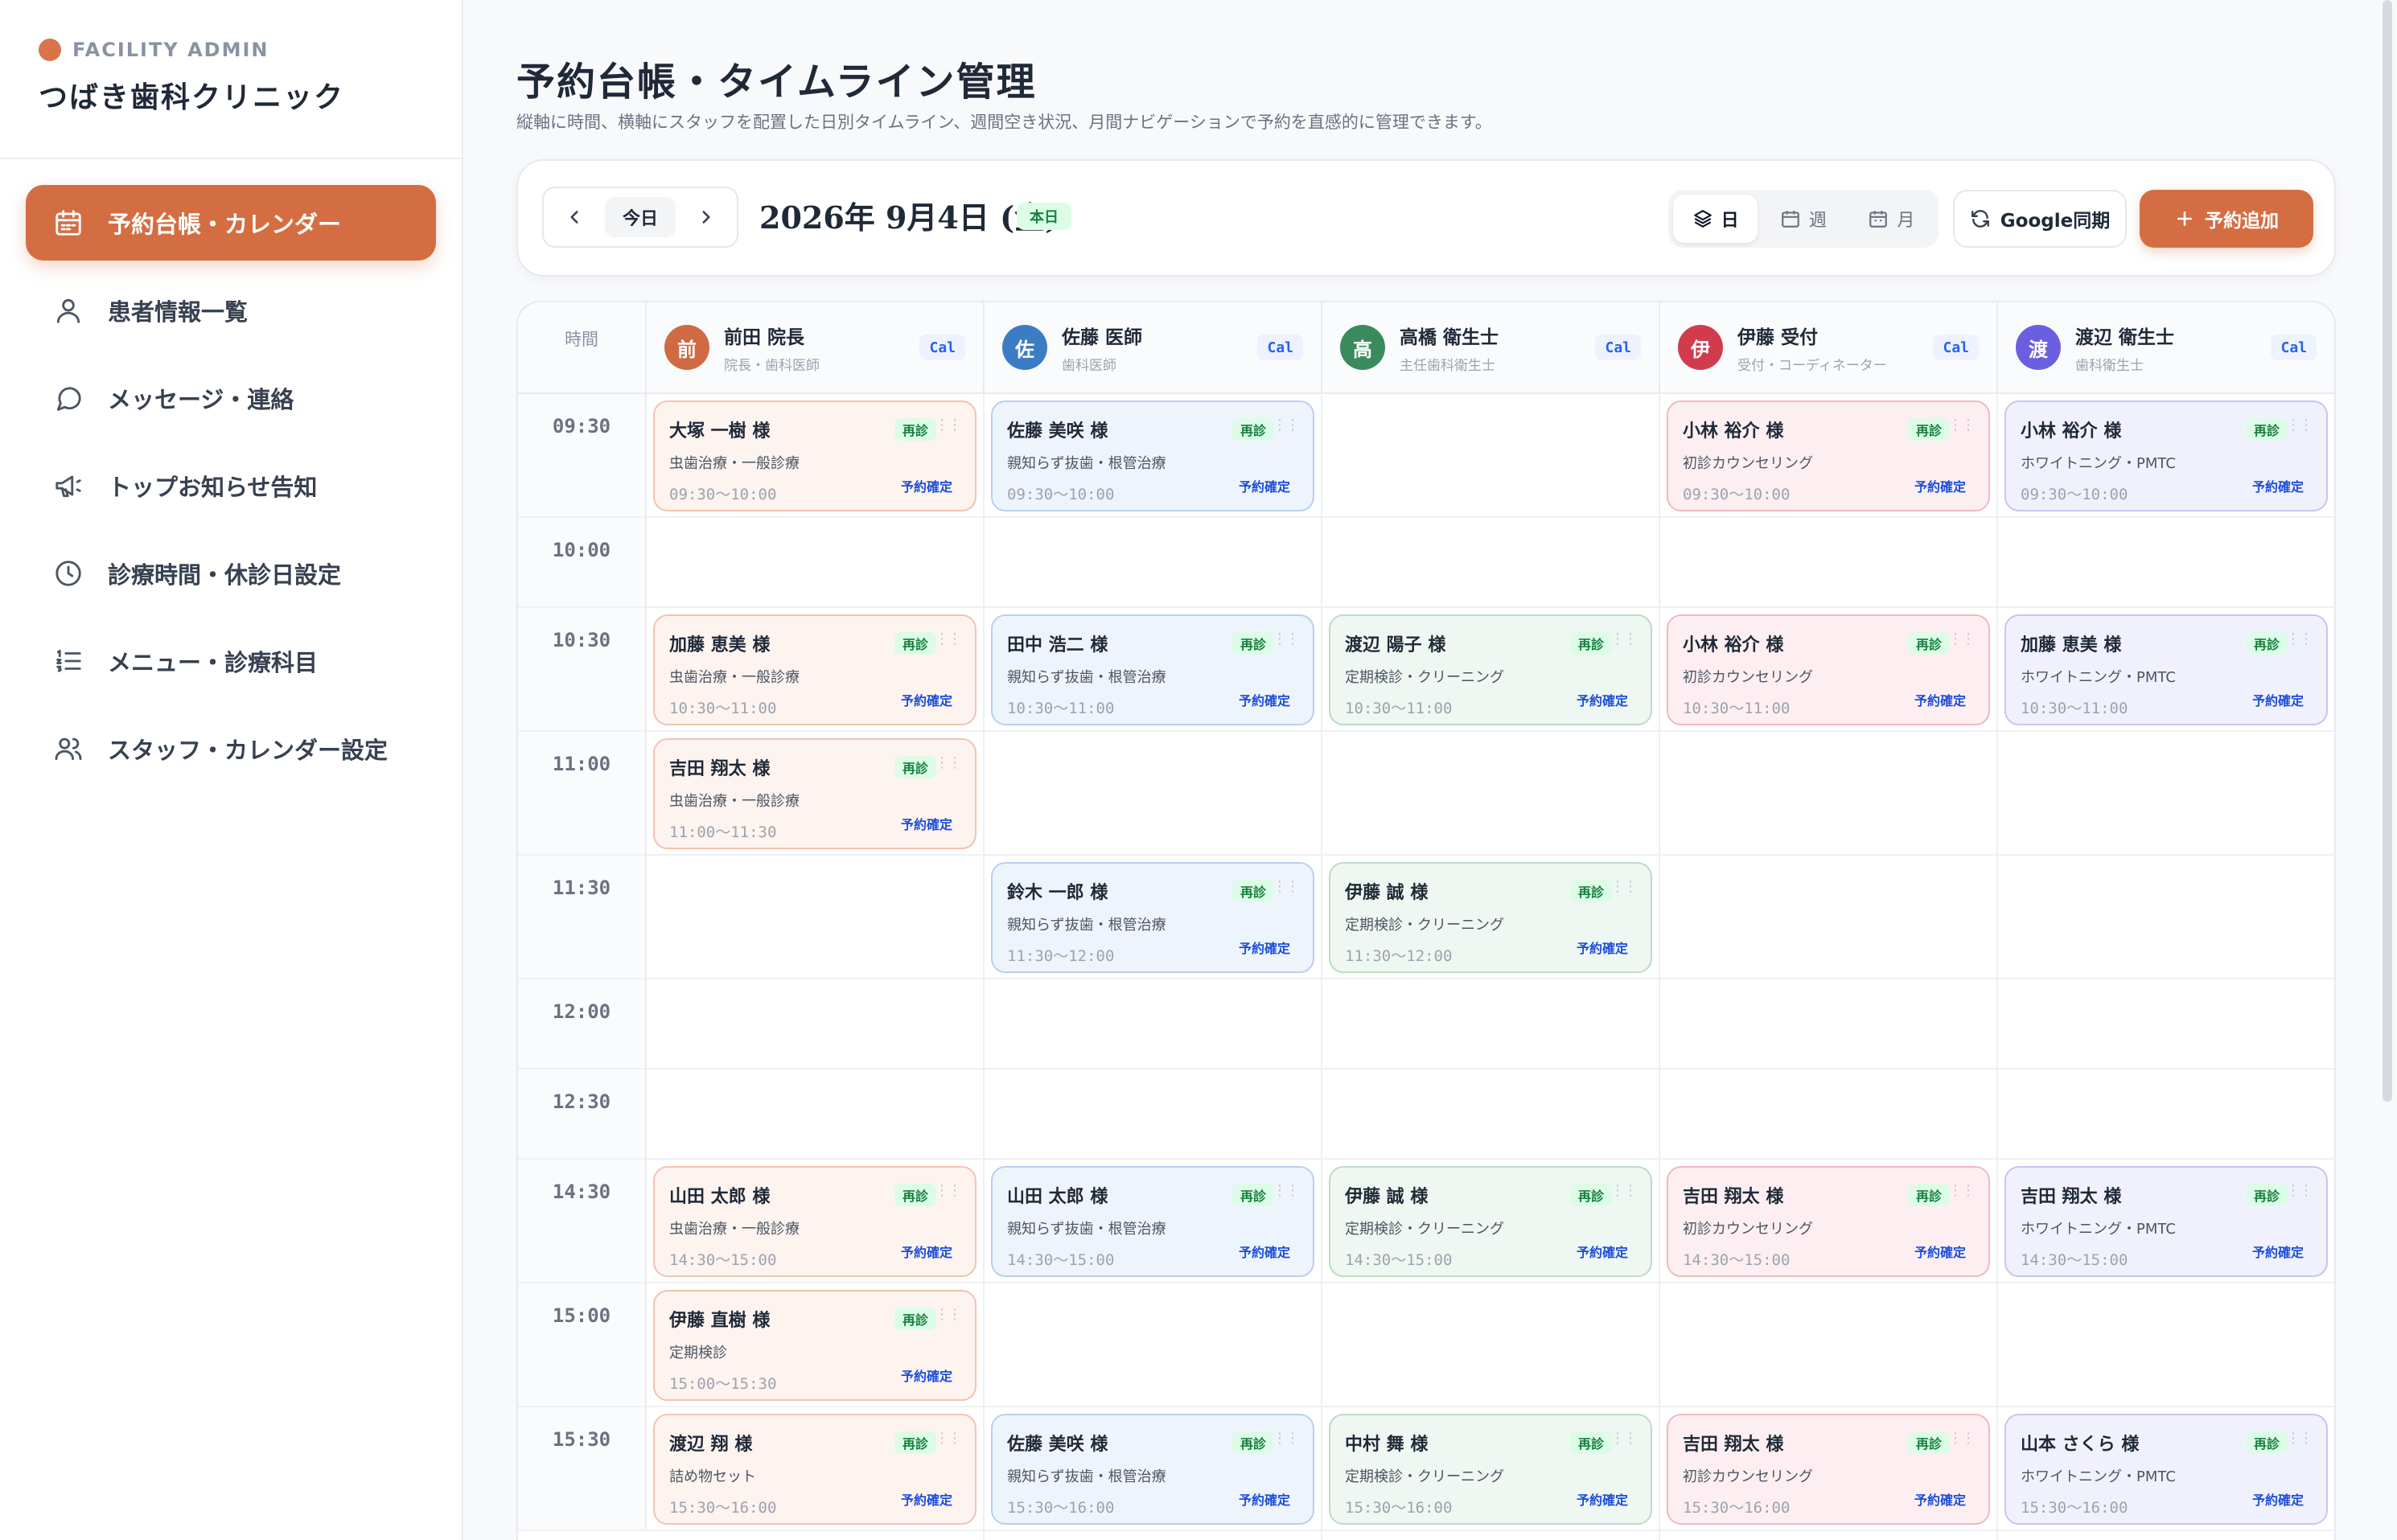 The image size is (2397, 1540). Describe the element at coordinates (1491, 1221) in the screenshot. I see `appointment-card: 伊藤 誠 様再診 ⋮⋮ 定期検診・クリーニング 14:30〜15:00 予約確定` at that location.